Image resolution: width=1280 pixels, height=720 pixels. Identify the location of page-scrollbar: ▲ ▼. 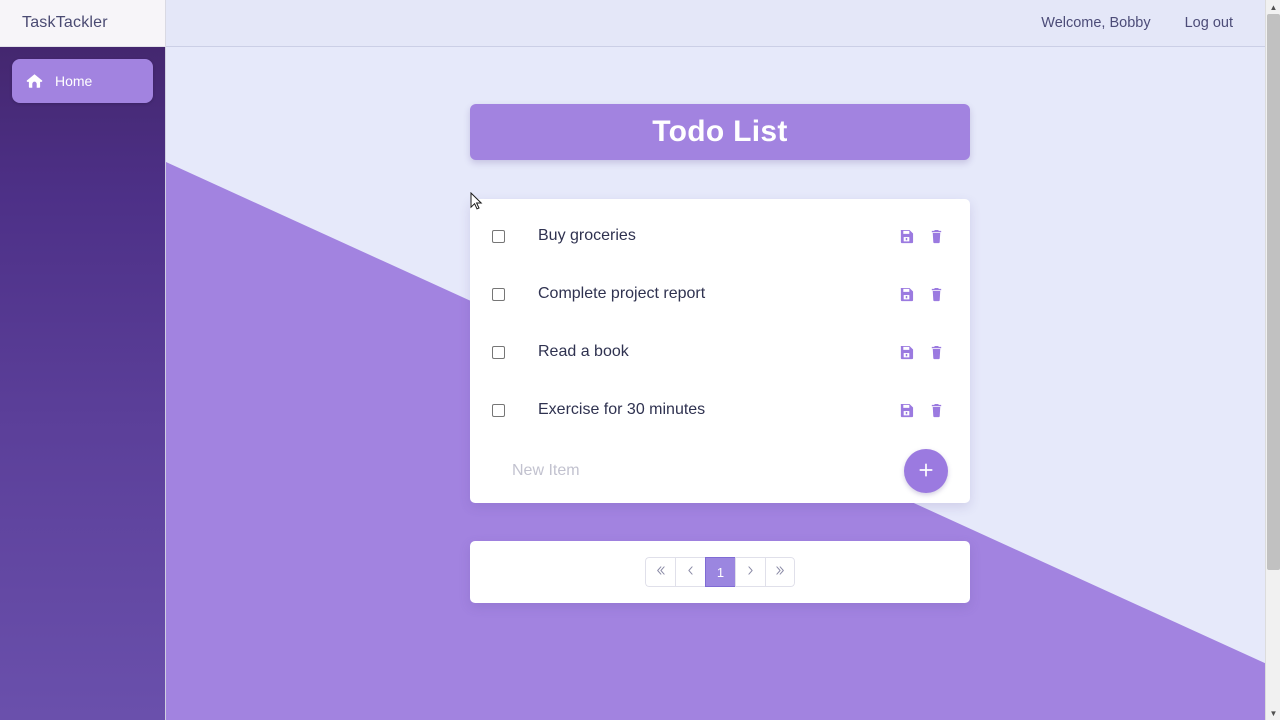
(1272, 360).